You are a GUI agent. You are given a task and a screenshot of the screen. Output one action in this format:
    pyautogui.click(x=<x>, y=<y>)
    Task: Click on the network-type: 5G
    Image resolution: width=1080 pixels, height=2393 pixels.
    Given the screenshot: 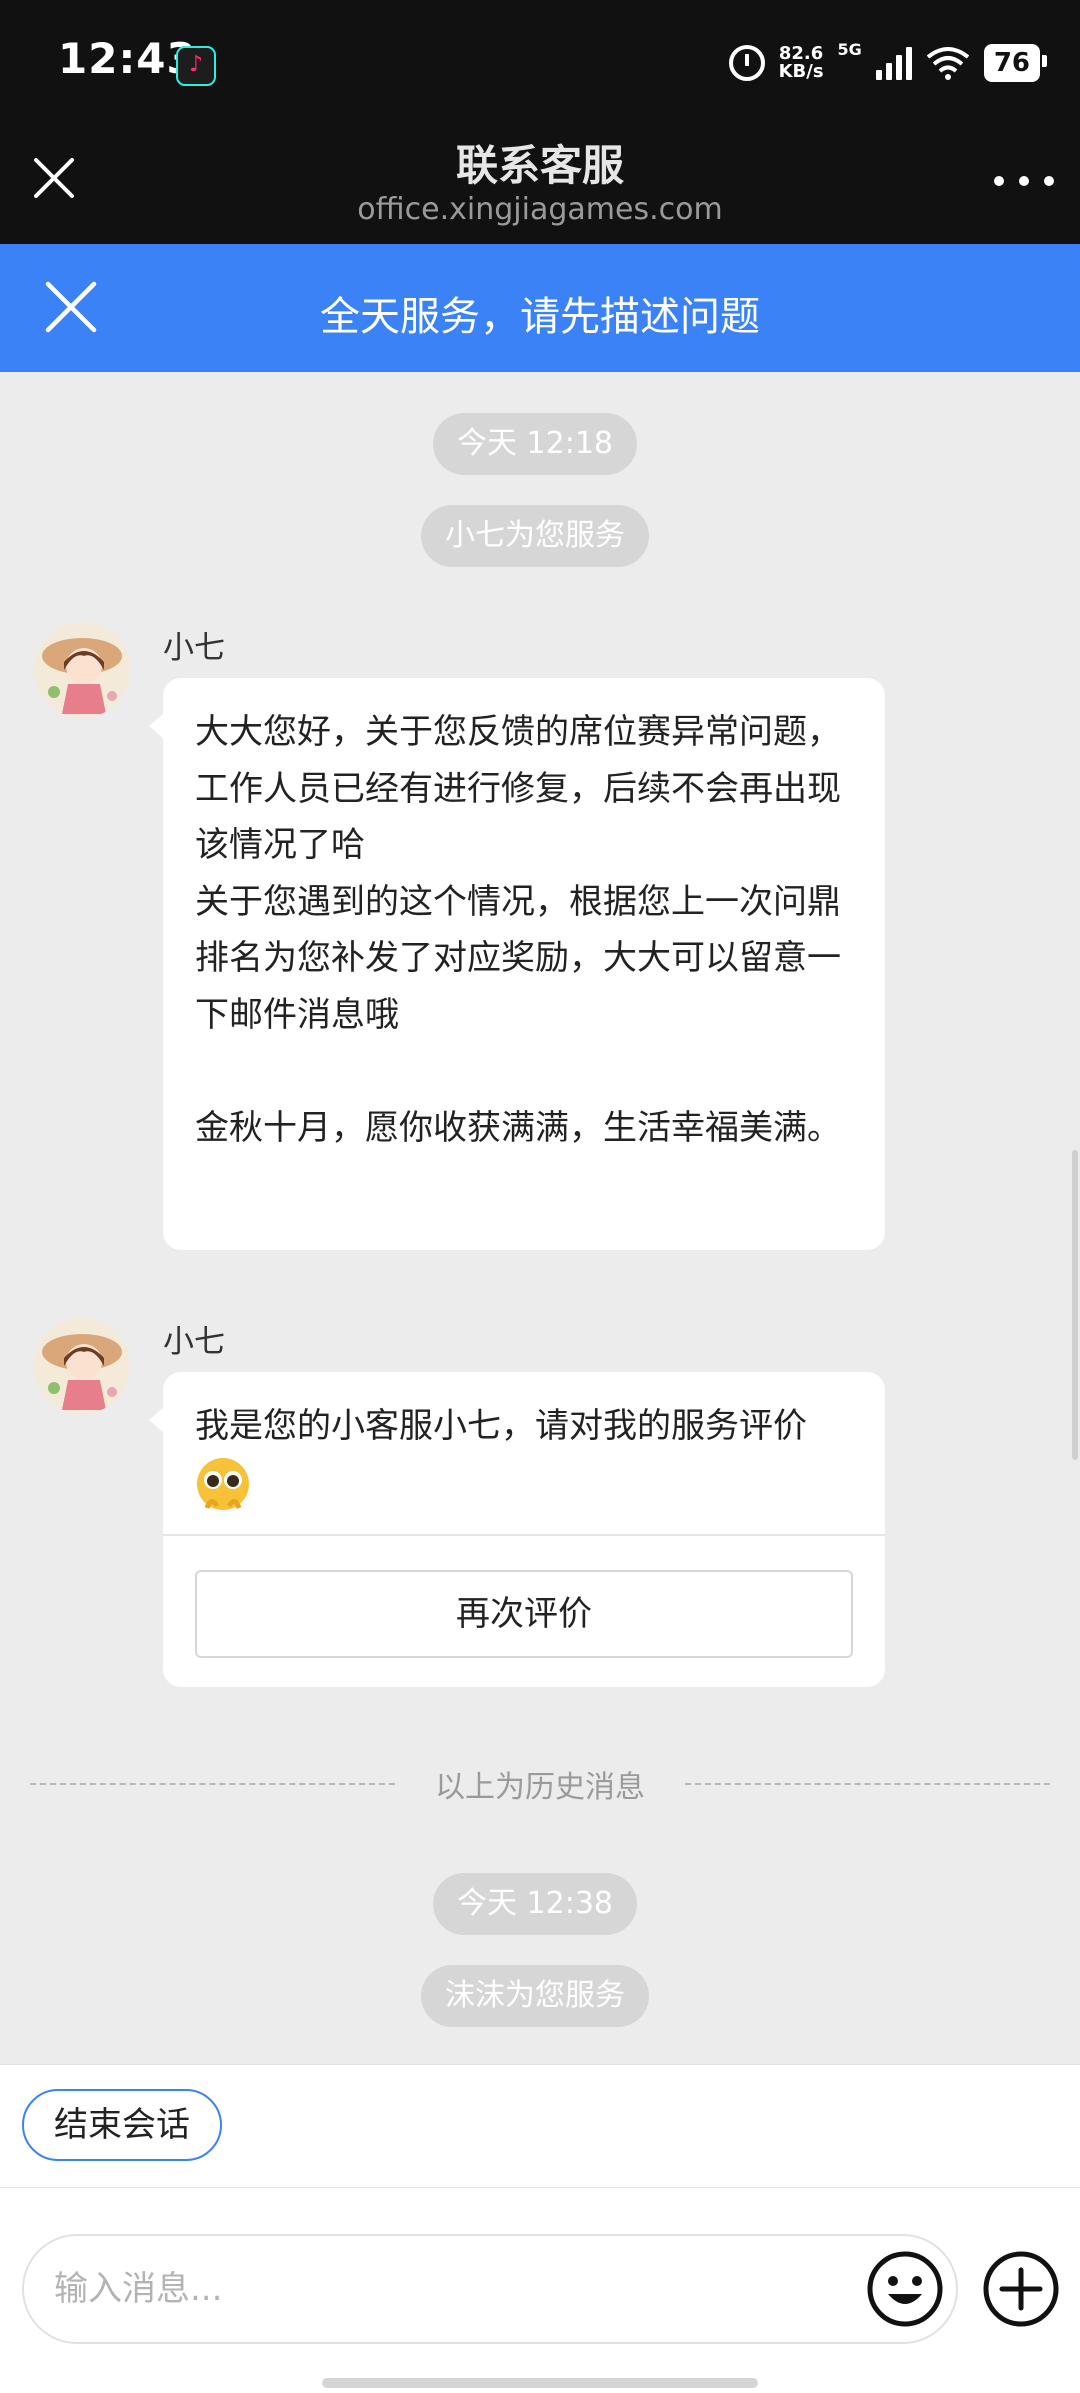 What is the action you would take?
    pyautogui.click(x=849, y=49)
    